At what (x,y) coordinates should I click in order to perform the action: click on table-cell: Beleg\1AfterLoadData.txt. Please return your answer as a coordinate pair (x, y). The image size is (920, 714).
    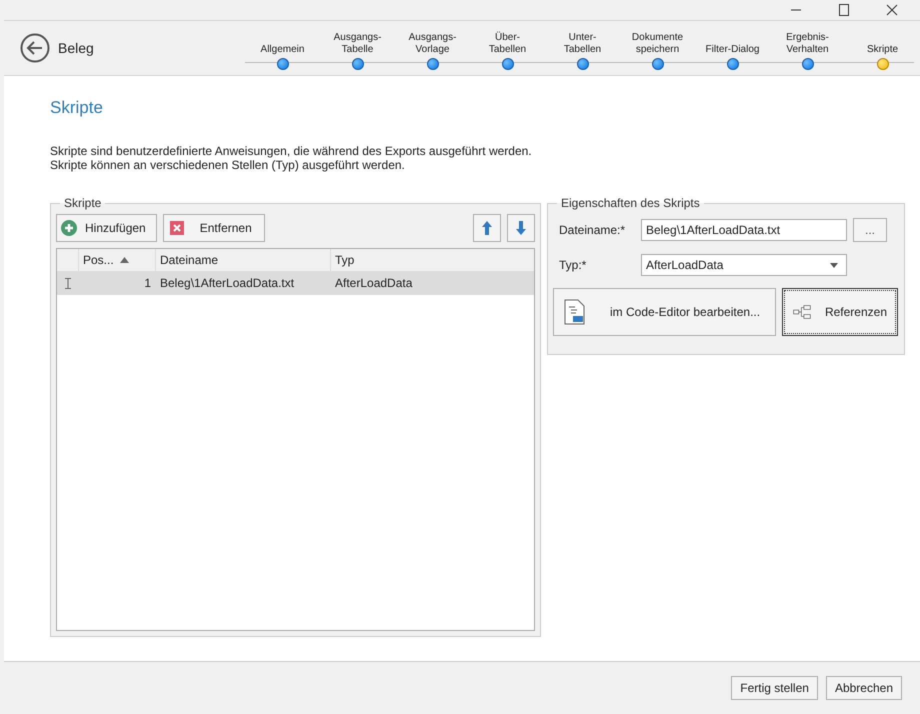
    Looking at the image, I should click on (243, 283).